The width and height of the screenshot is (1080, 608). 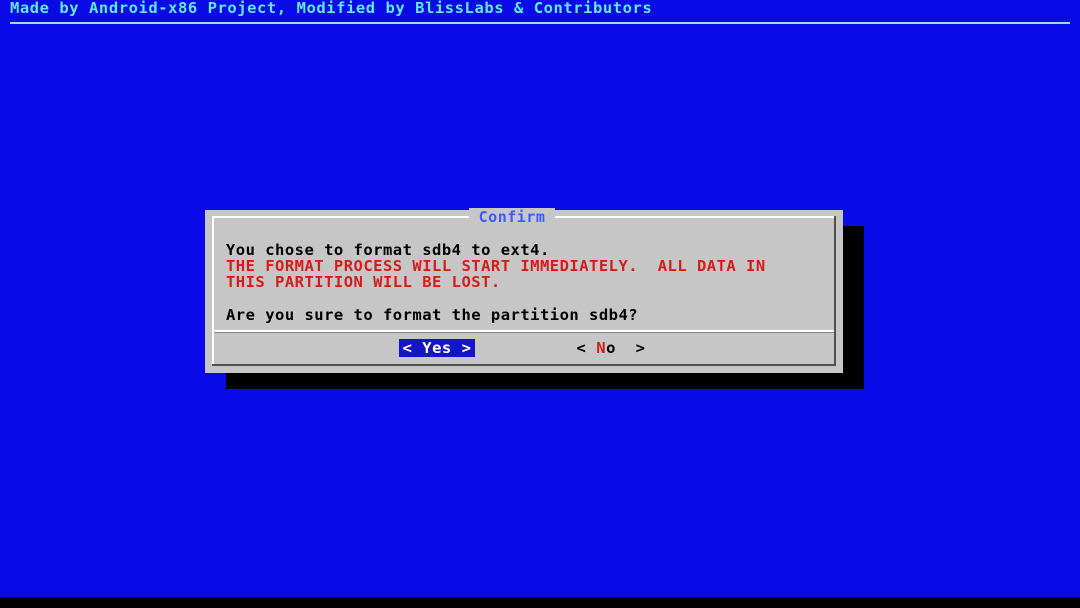 I want to click on yes-button: < Yes >, so click(x=437, y=348).